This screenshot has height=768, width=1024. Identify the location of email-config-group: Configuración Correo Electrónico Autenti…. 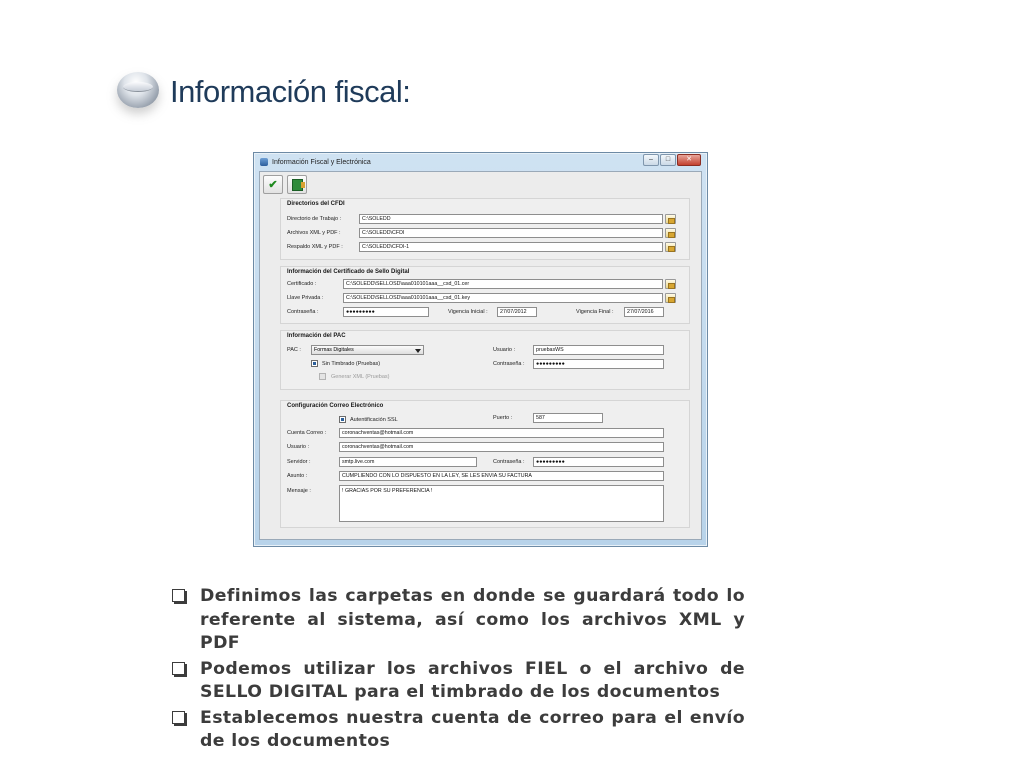
(485, 464).